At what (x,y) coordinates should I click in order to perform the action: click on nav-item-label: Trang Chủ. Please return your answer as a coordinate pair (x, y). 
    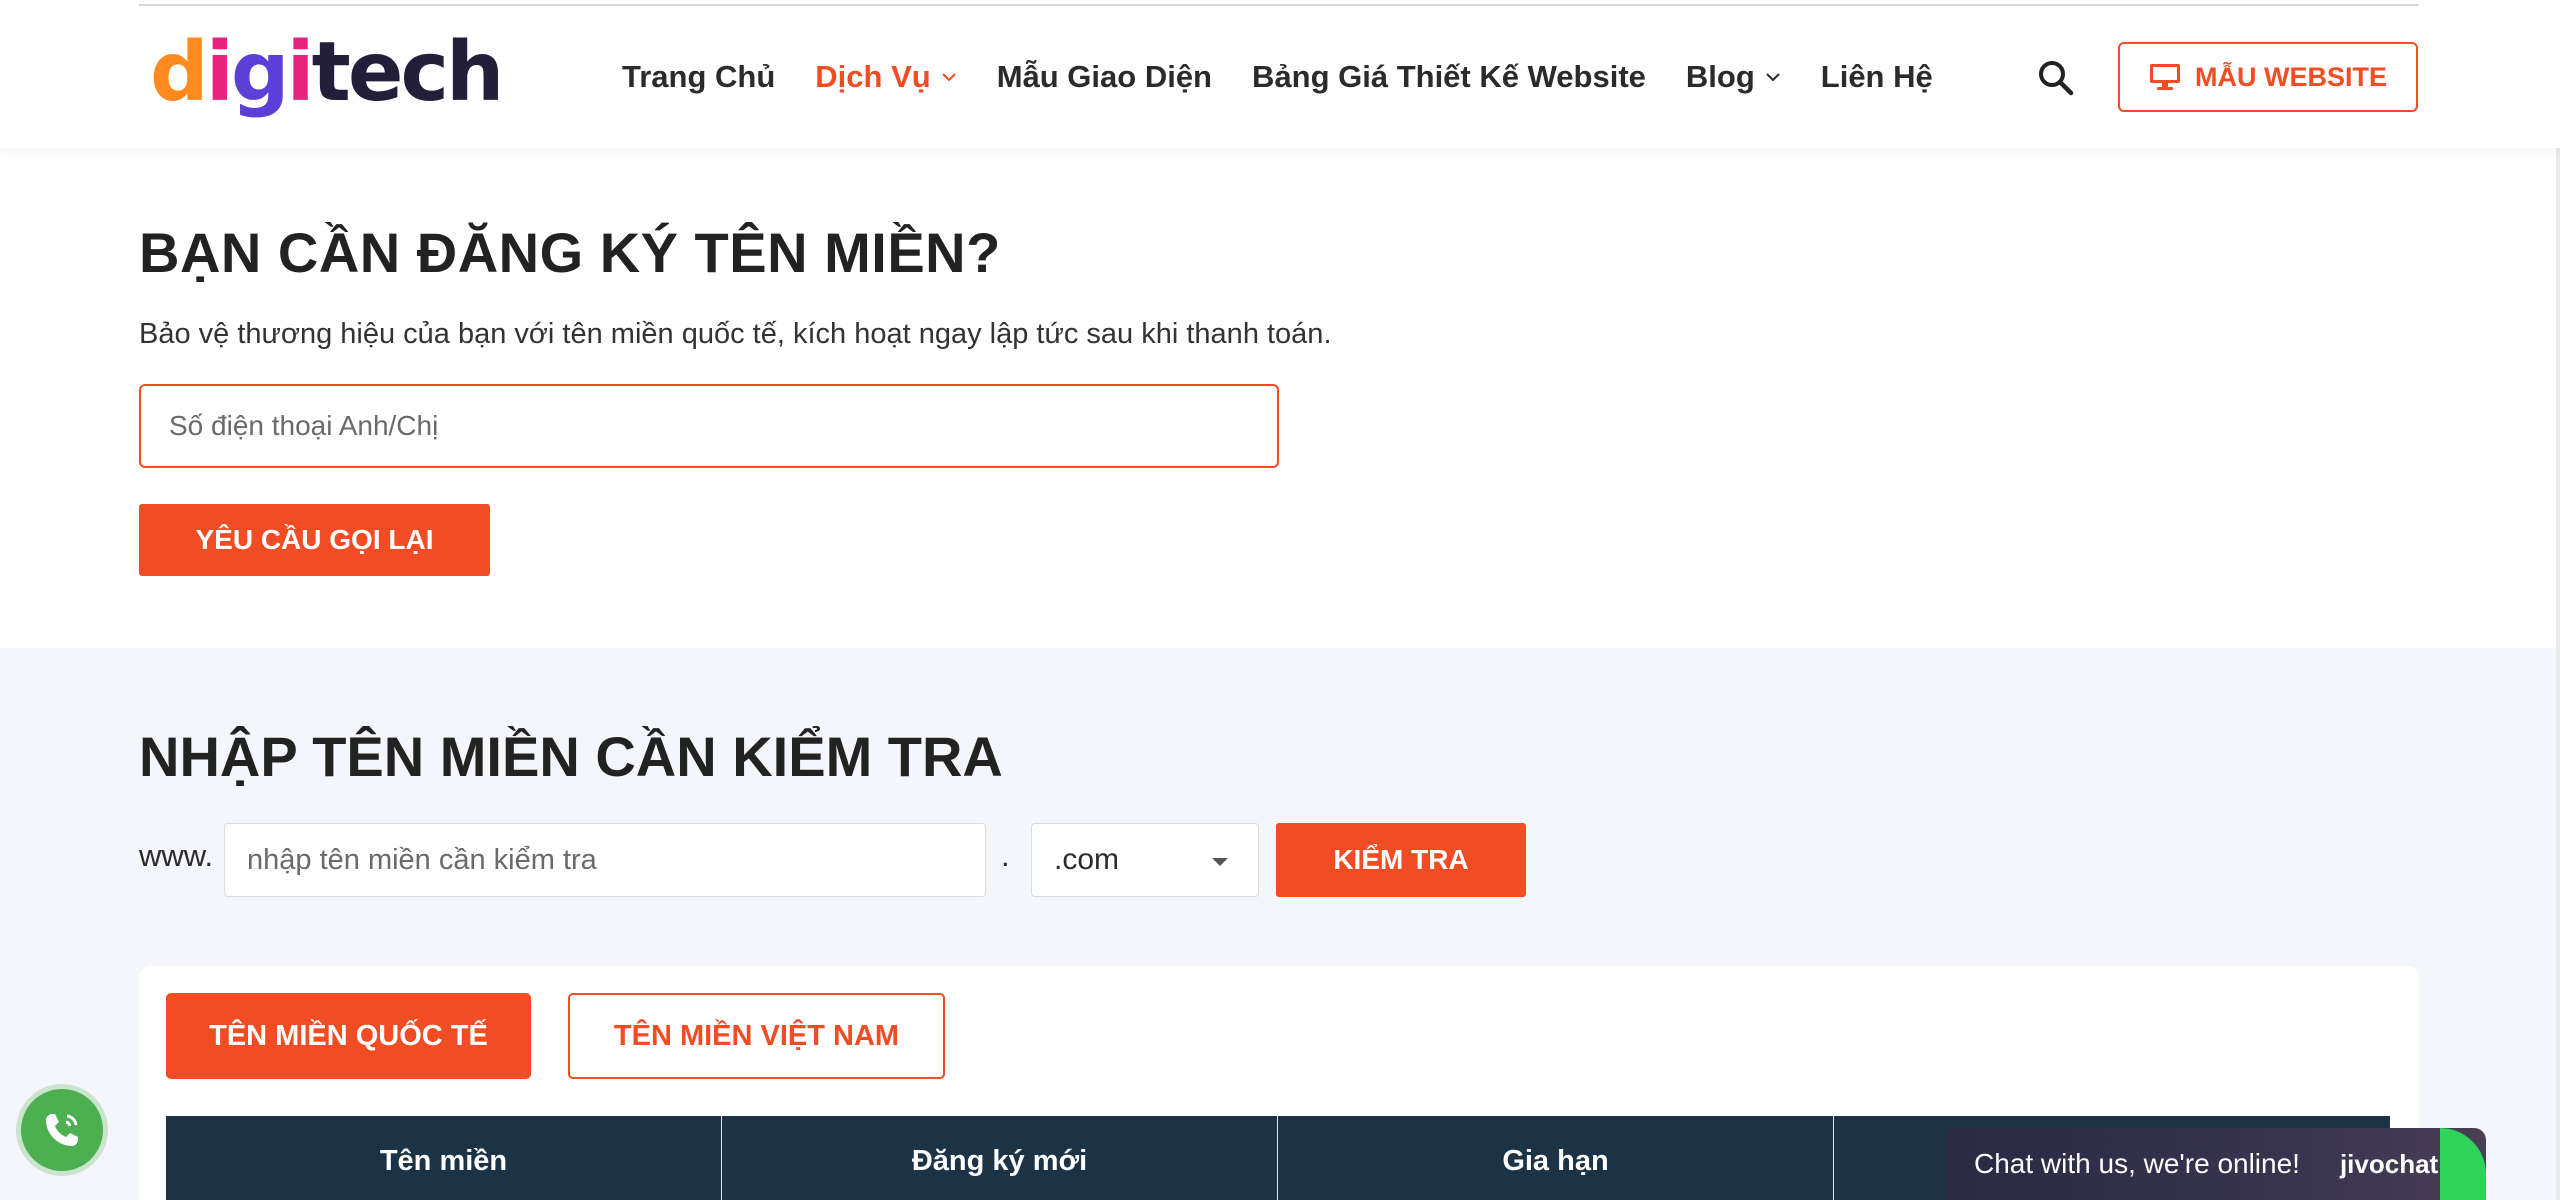
    Looking at the image, I should click on (699, 76).